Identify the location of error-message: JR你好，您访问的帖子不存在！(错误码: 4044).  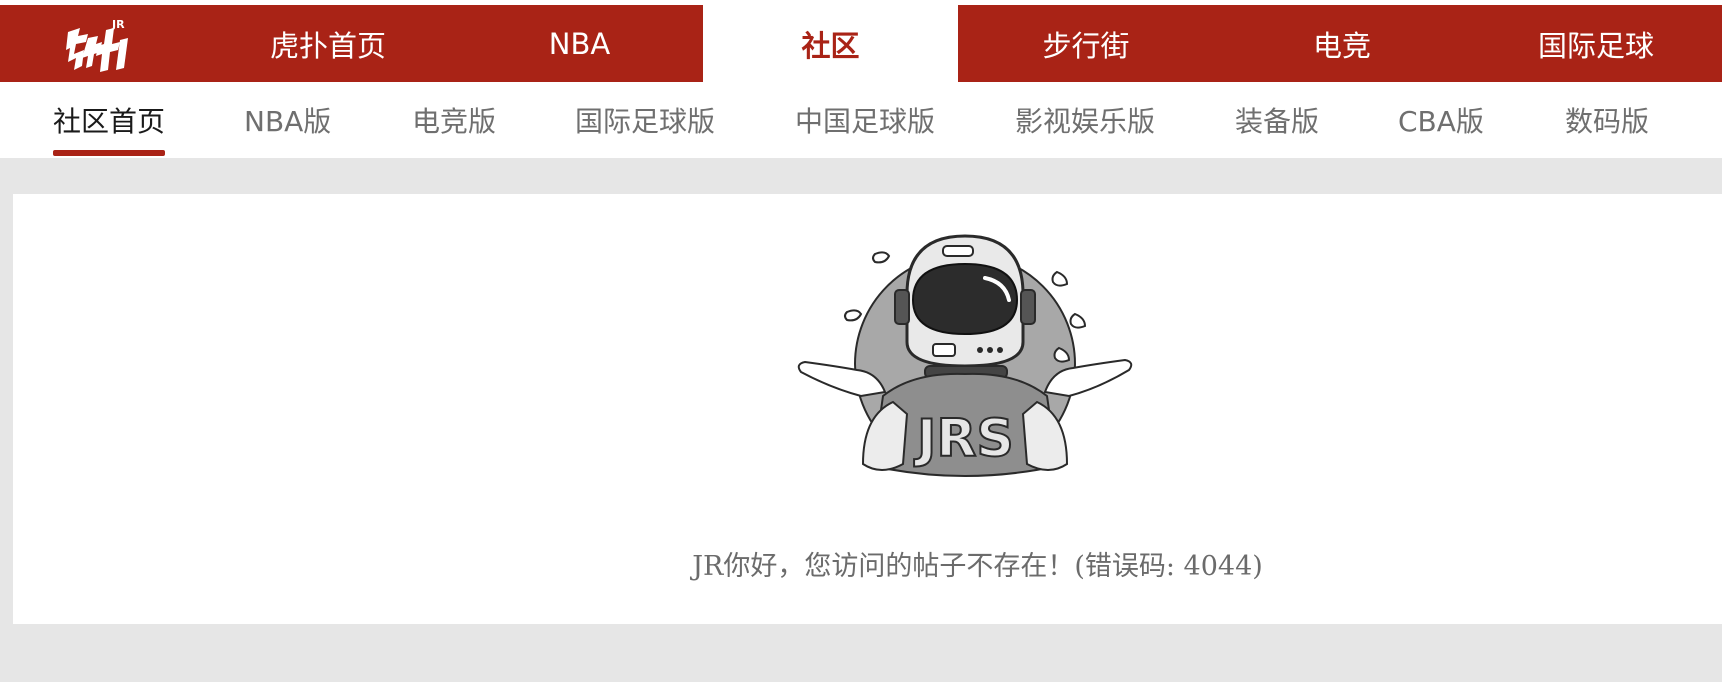
(977, 566).